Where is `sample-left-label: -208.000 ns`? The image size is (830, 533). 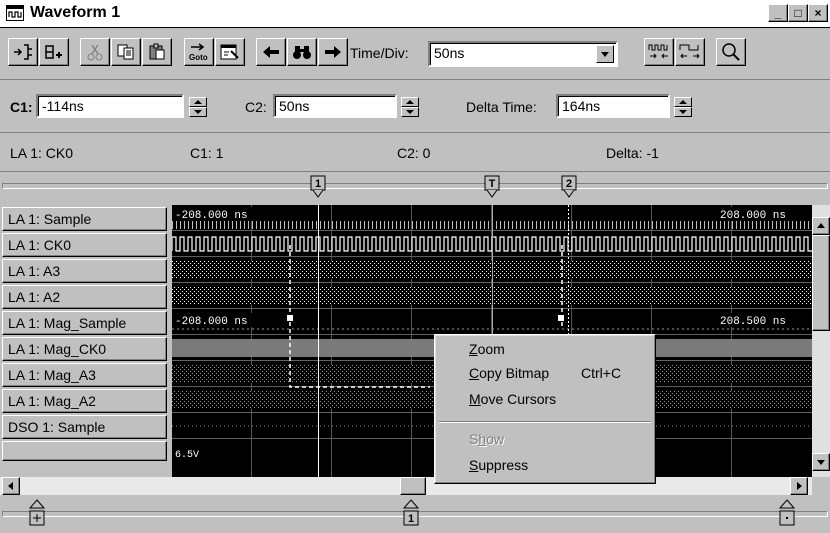
sample-left-label: -208.000 ns is located at coordinates (211, 216).